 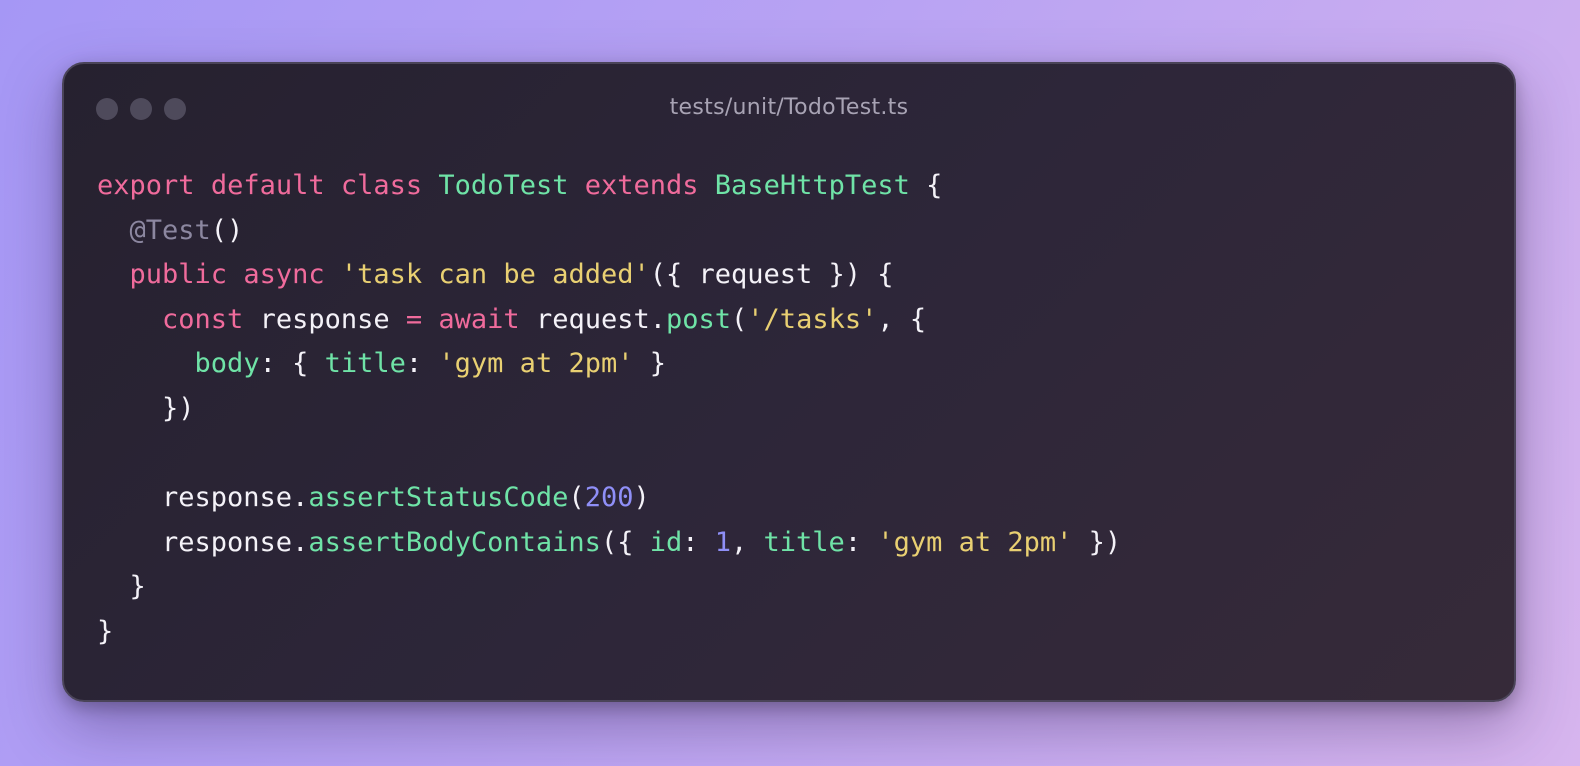 What do you see at coordinates (723, 542) in the screenshot?
I see `number-token: 1` at bounding box center [723, 542].